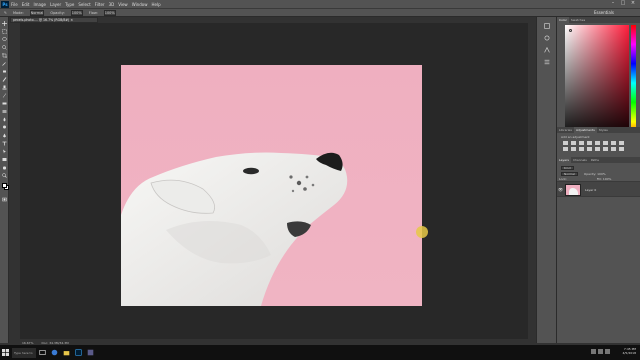 The image size is (640, 360). I want to click on opacity-input: 100%, so click(76, 12).